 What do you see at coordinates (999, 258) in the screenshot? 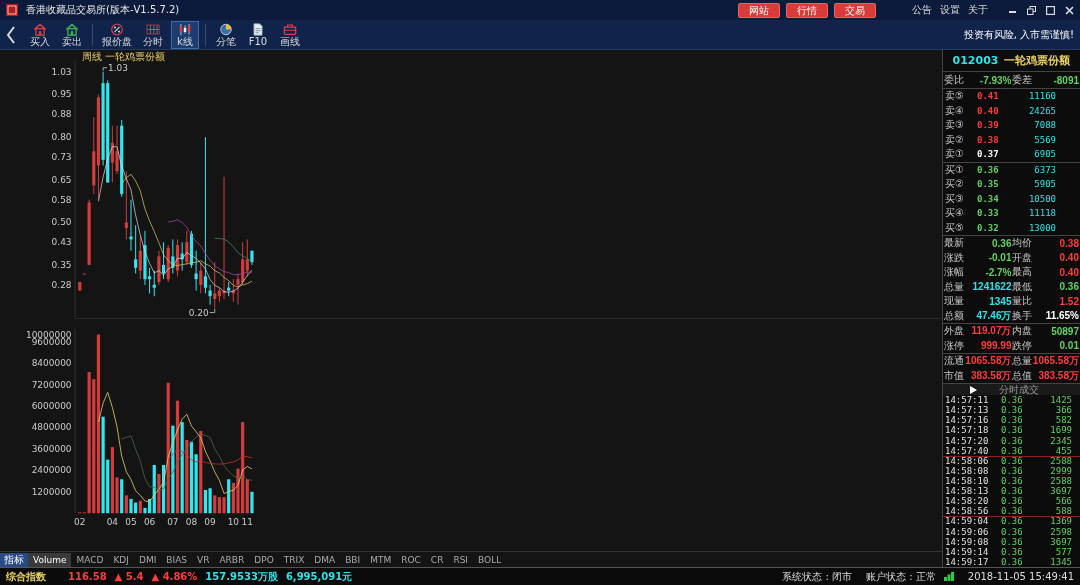
I see `field-value: -0.01` at bounding box center [999, 258].